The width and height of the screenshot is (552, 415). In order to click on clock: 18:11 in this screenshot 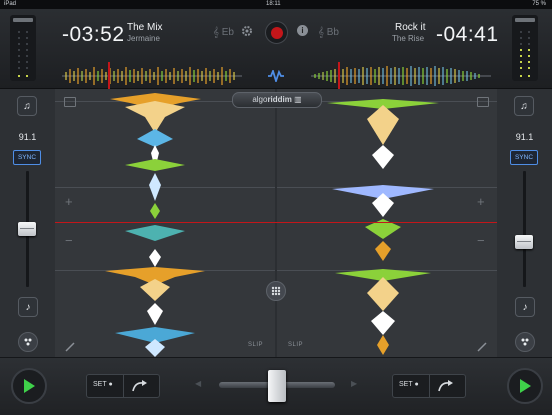, I will do `click(273, 4)`.